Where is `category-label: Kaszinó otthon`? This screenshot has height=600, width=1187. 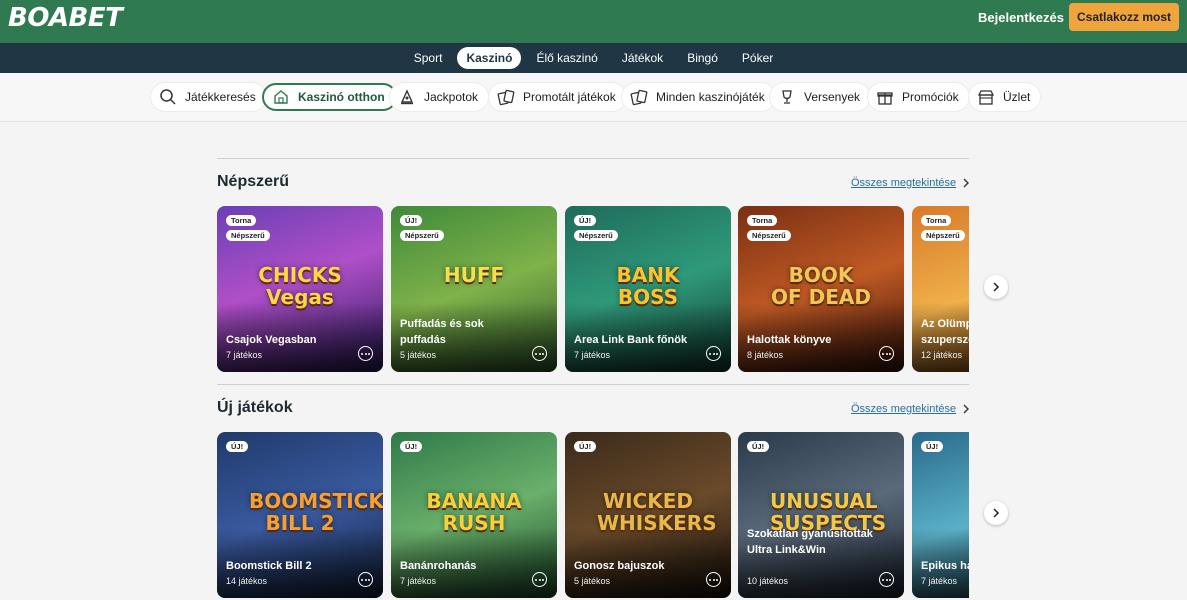 category-label: Kaszinó otthon is located at coordinates (341, 97).